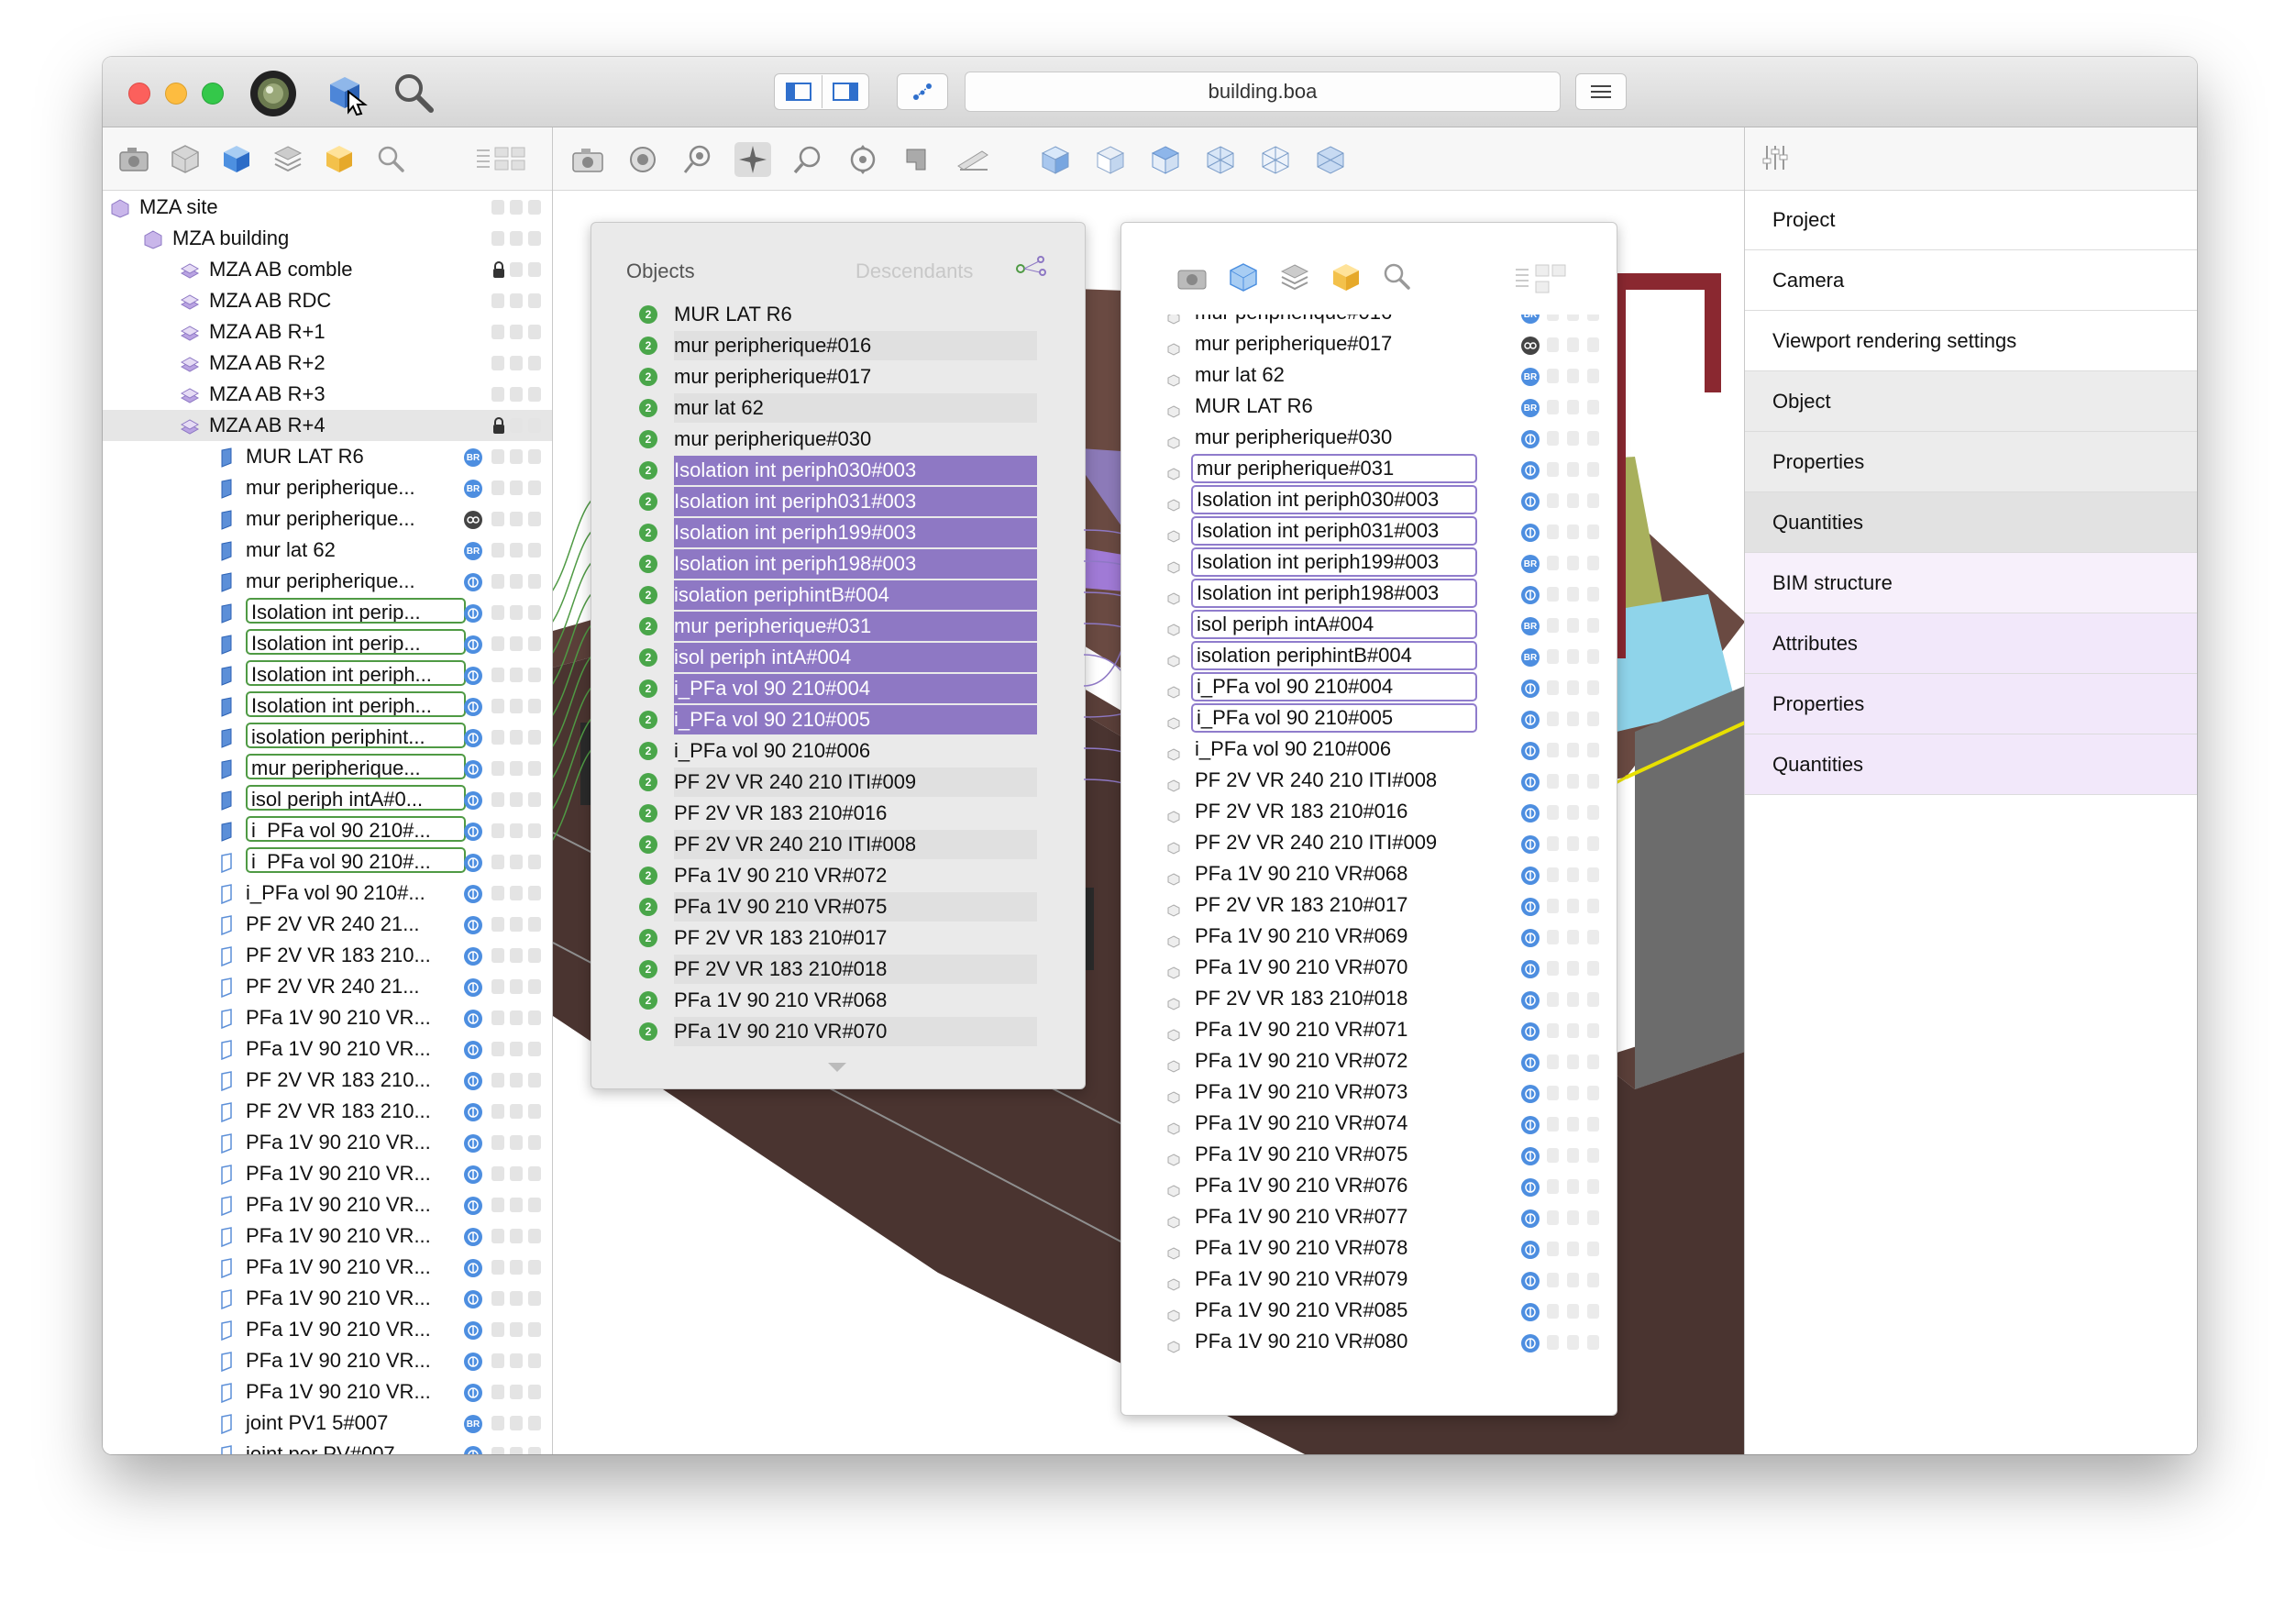 This screenshot has width=2296, height=1601. What do you see at coordinates (799, 91) in the screenshot?
I see `left-panel-toggle-icon` at bounding box center [799, 91].